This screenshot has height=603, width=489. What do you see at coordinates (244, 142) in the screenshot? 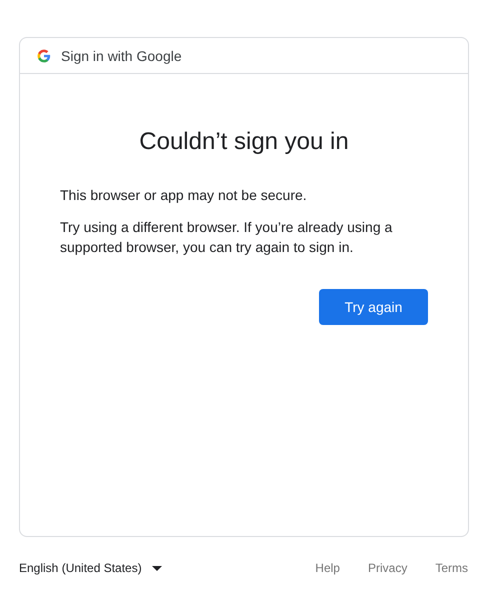
I see `heading: Couldn’t sign you in` at bounding box center [244, 142].